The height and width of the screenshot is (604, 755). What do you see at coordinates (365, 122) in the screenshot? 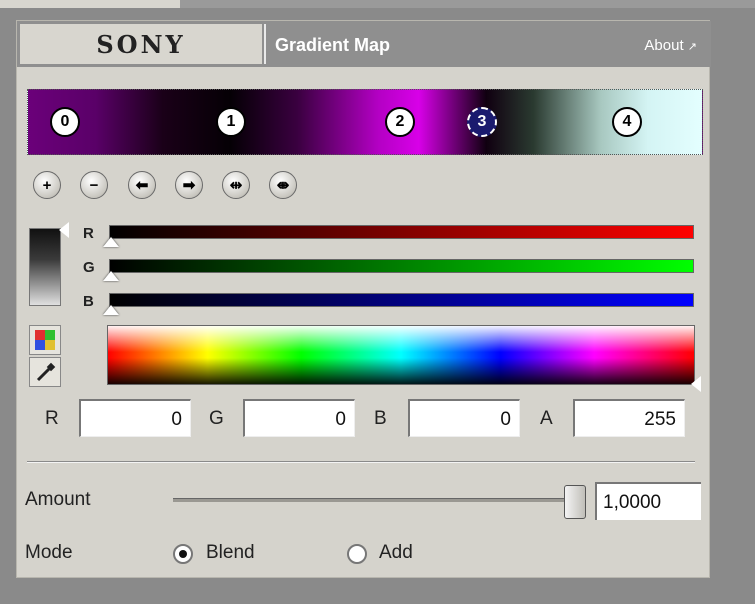
I see `gradient-bar: 0 1 2 3 4` at bounding box center [365, 122].